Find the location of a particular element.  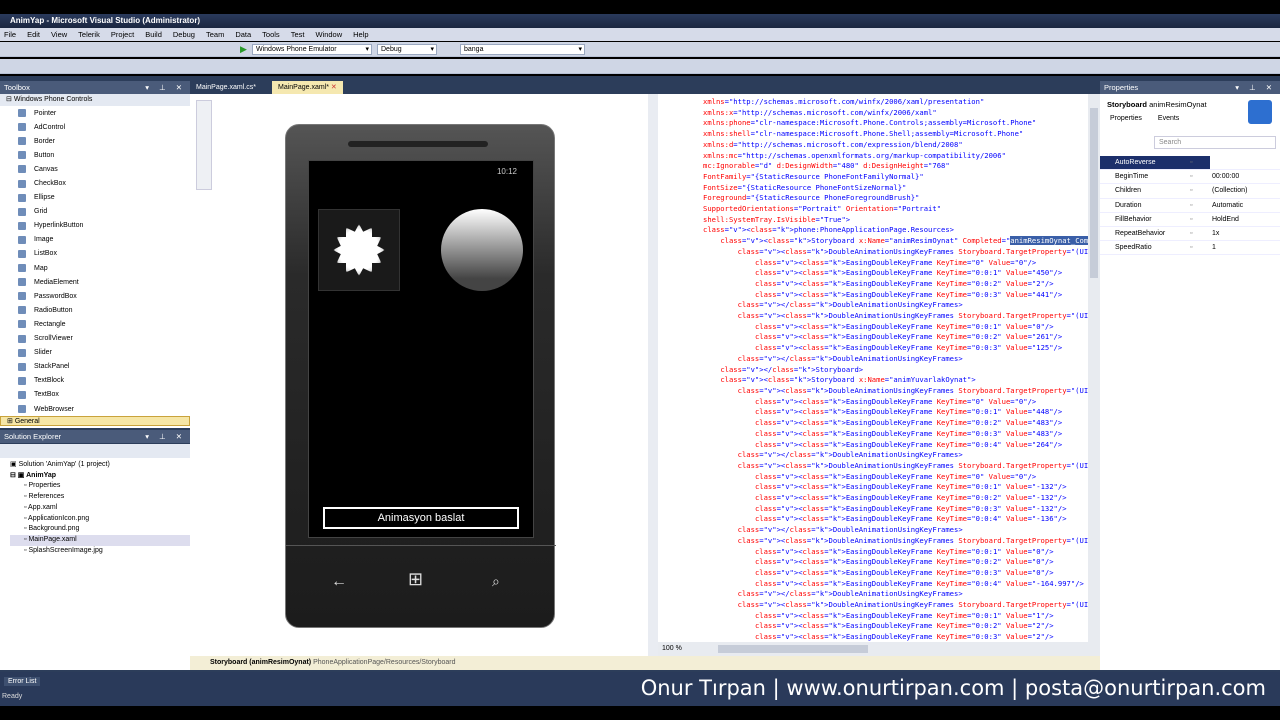

menu-view: View is located at coordinates (59, 34).